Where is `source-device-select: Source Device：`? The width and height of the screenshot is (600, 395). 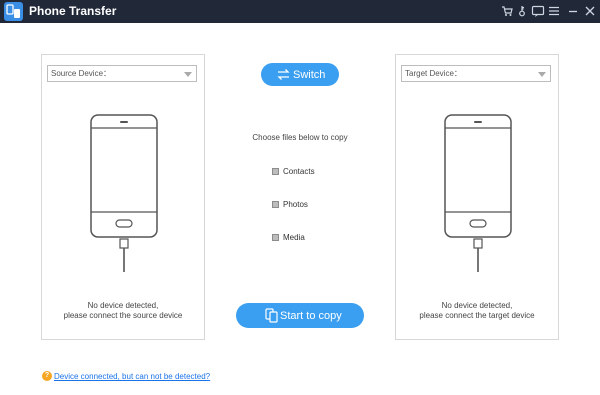 source-device-select: Source Device： is located at coordinates (122, 73).